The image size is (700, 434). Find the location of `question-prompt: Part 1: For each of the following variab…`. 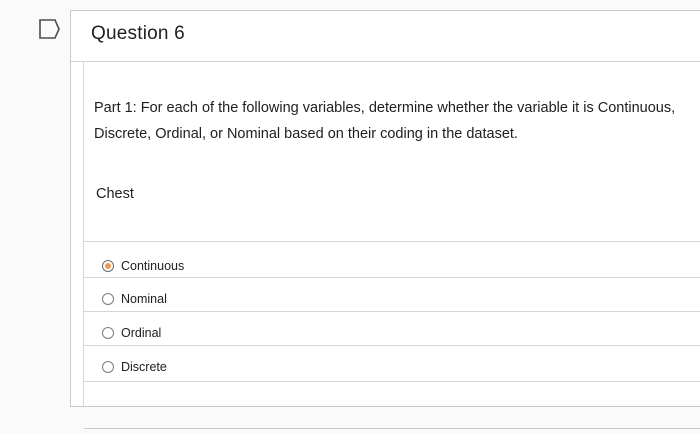

question-prompt: Part 1: For each of the following variab… is located at coordinates (385, 121).